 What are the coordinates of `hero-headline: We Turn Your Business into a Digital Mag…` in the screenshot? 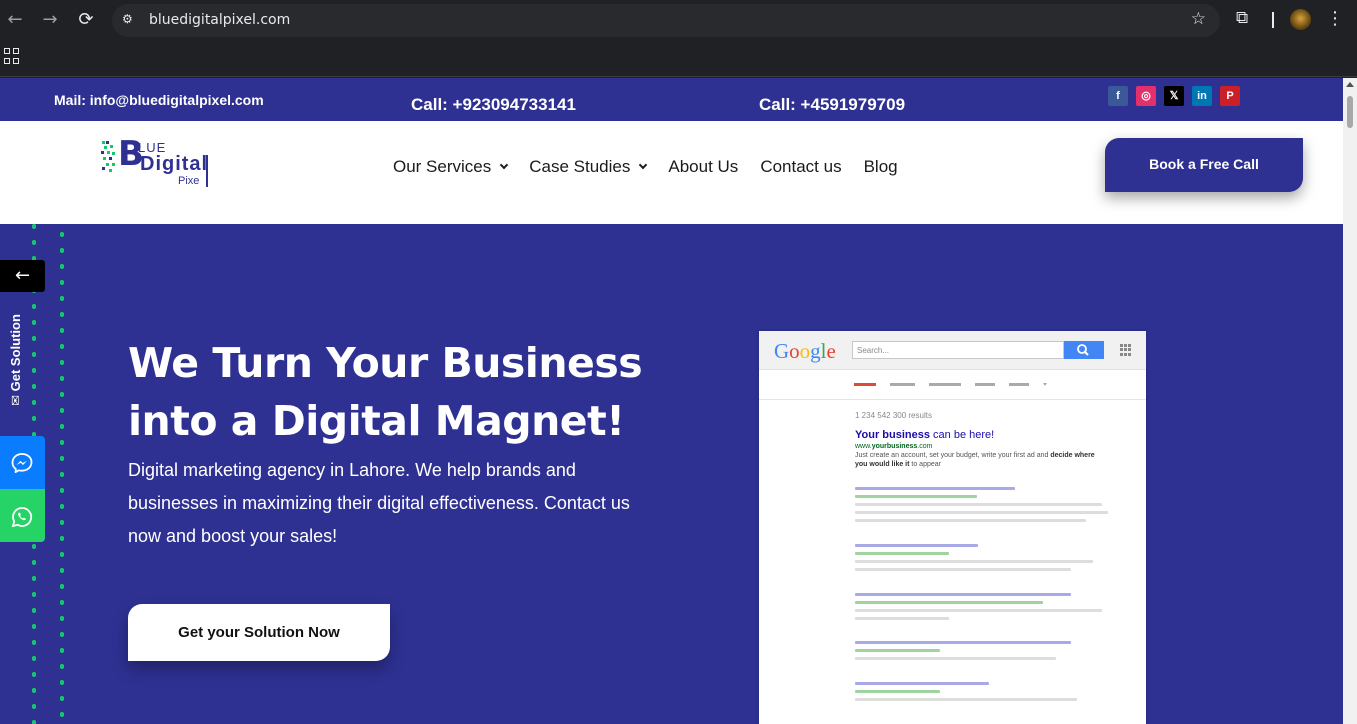 It's located at (408, 392).